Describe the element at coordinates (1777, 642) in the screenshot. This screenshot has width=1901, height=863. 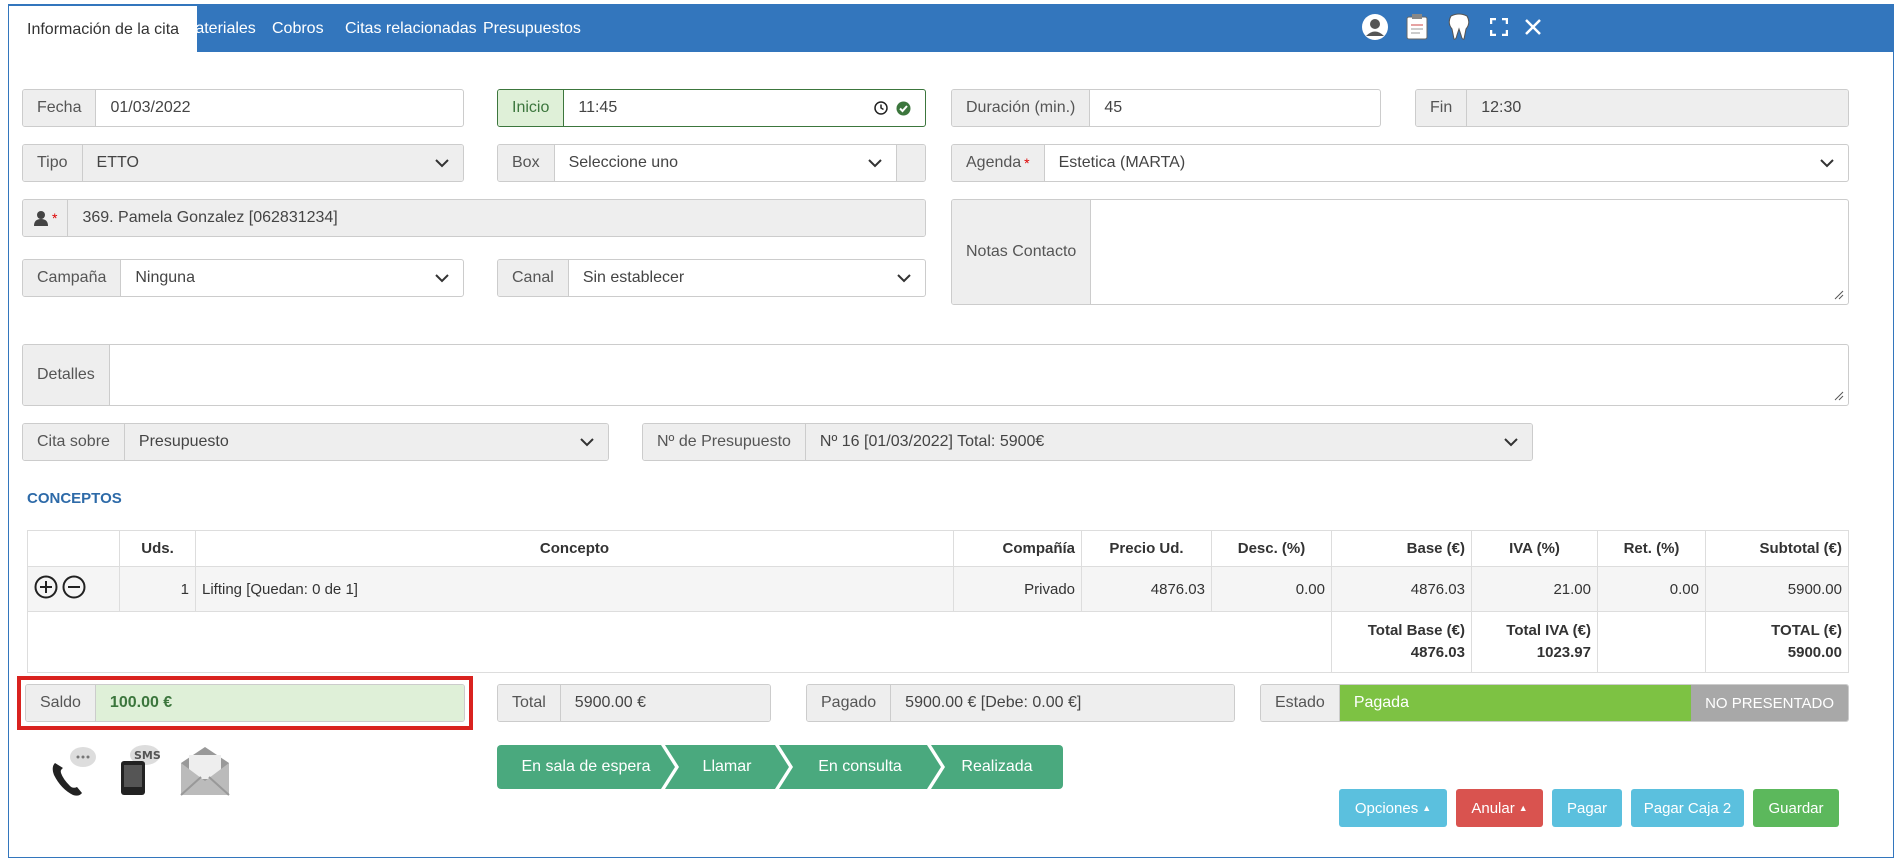
I see `total-cell: TOTAL (€) 5900.00` at that location.